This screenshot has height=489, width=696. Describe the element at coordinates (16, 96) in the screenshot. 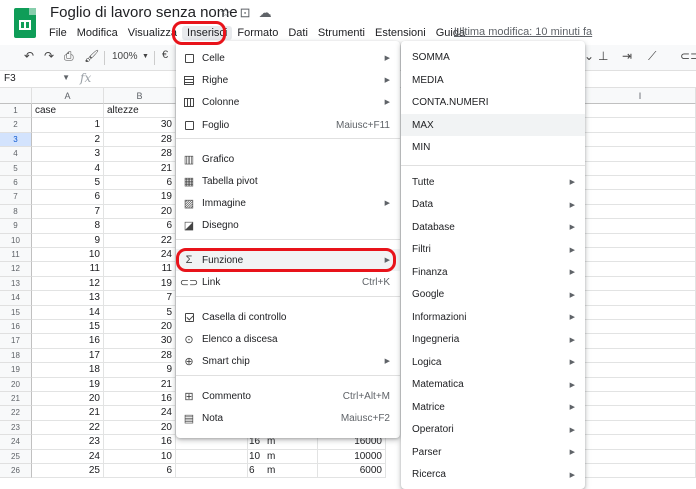

I see `select-all-corner` at that location.